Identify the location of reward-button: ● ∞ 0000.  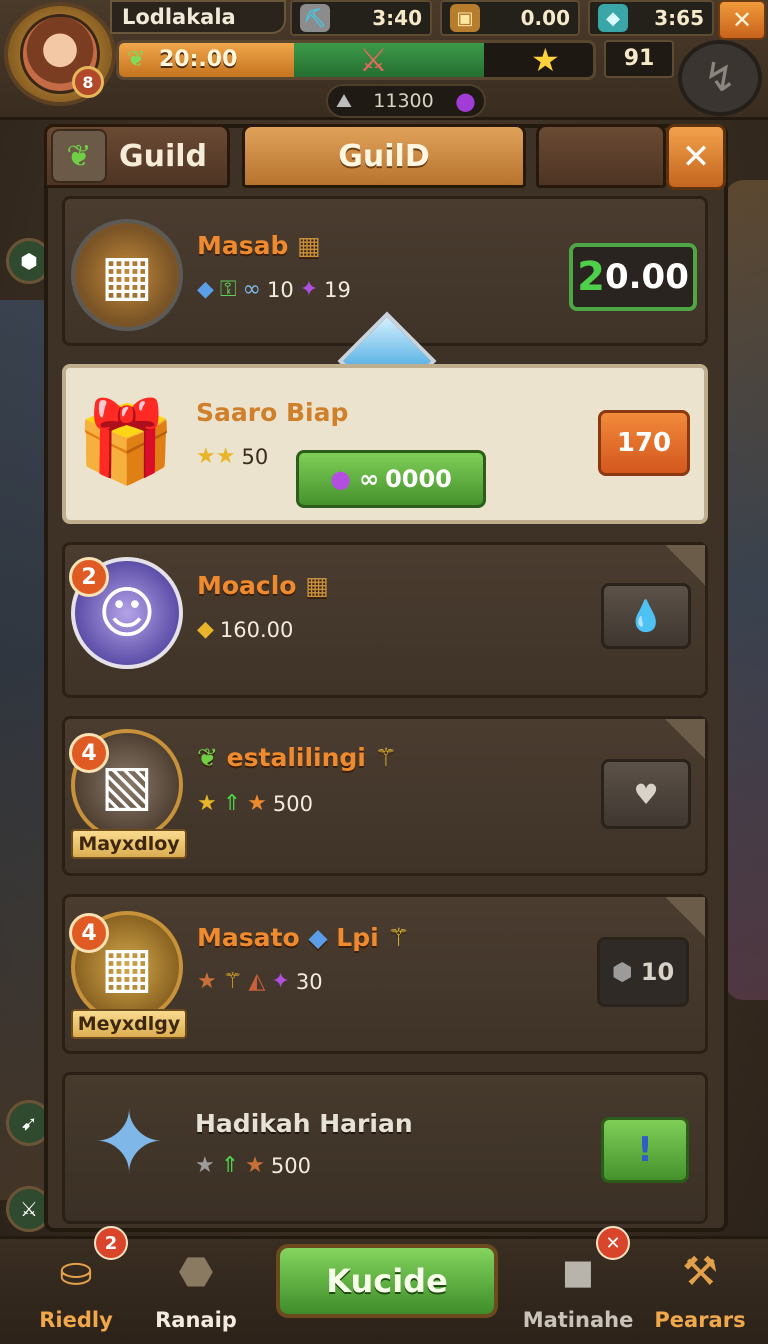
(391, 479).